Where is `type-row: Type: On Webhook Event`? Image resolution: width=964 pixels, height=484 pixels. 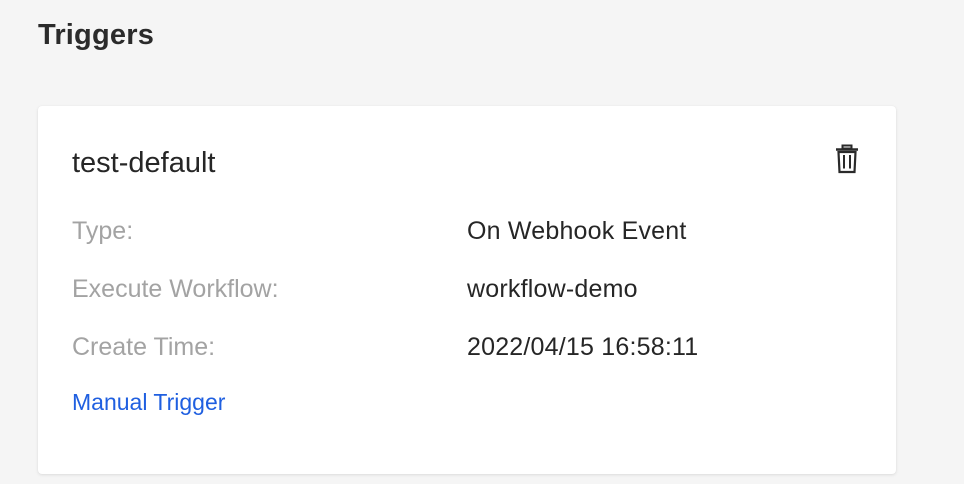 type-row: Type: On Webhook Event is located at coordinates (467, 231).